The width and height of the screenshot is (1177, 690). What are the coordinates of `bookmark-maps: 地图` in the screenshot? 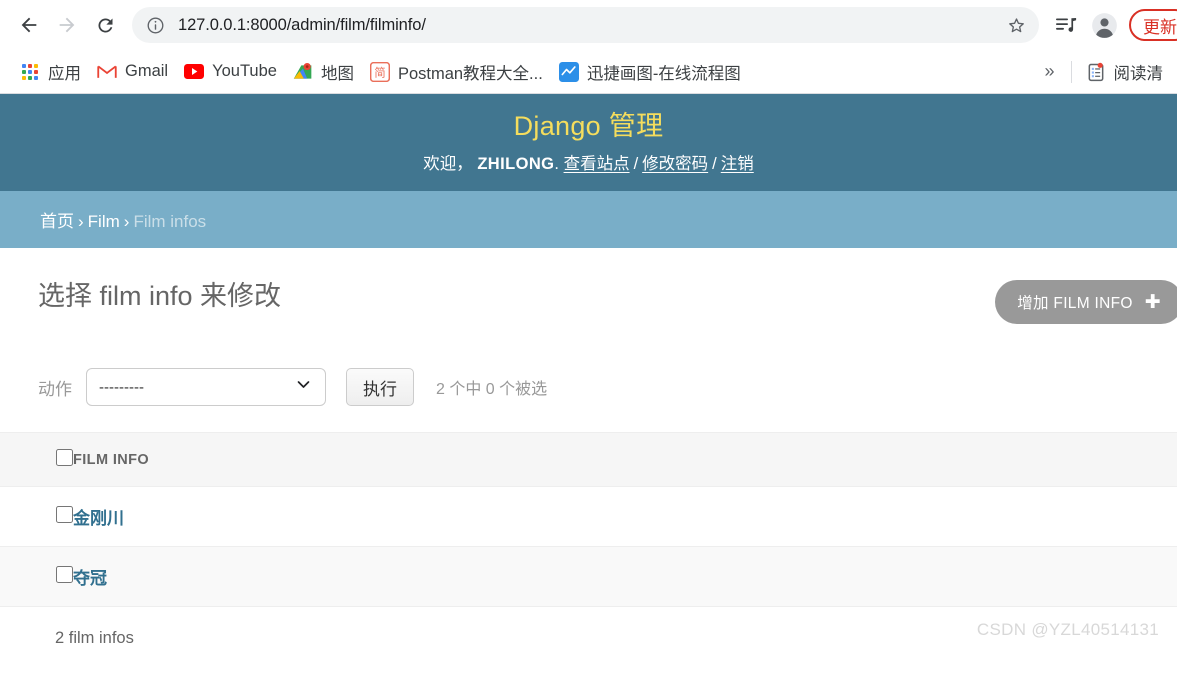 It's located at (323, 72).